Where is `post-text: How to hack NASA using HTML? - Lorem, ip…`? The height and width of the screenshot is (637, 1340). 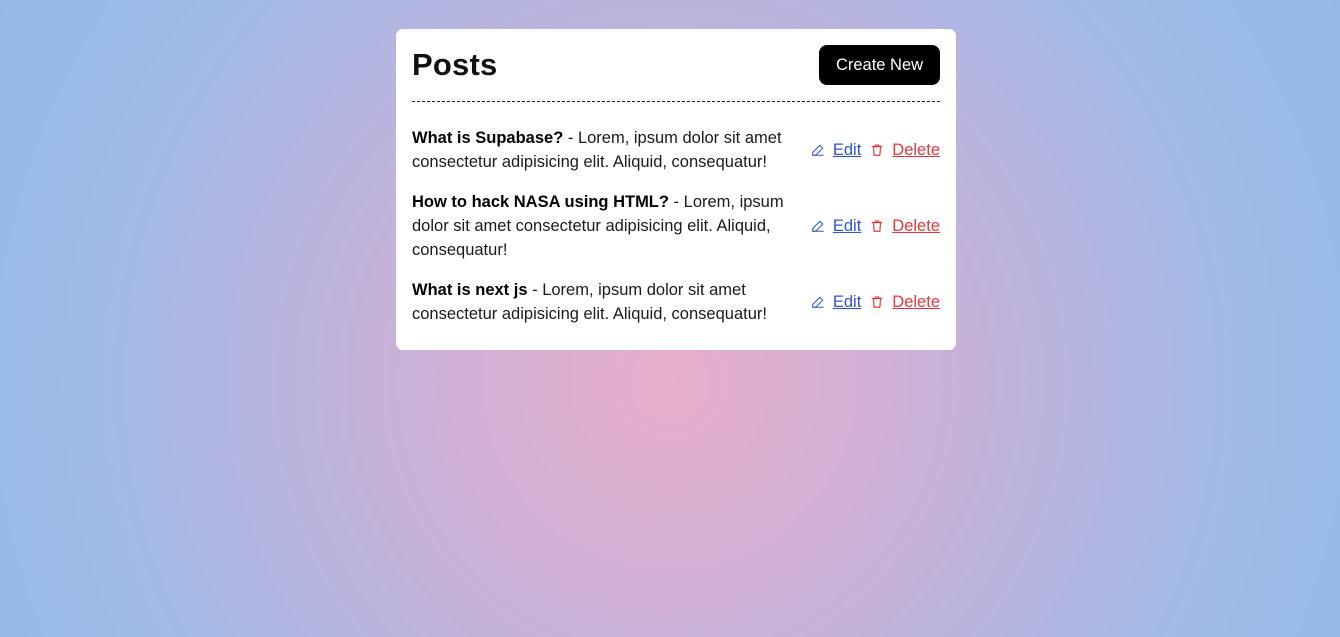 post-text: How to hack NASA using HTML? - Lorem, ip… is located at coordinates (603, 226).